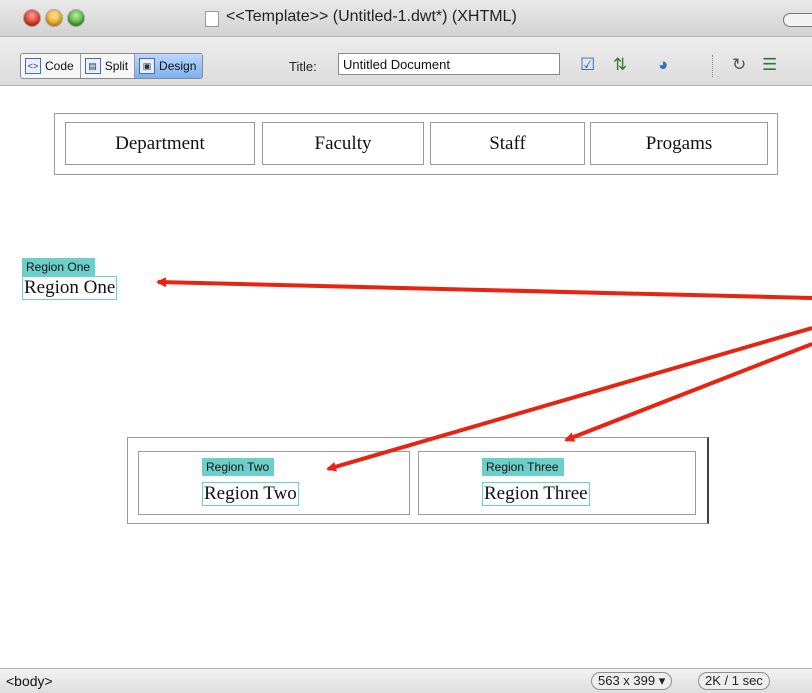 The width and height of the screenshot is (812, 693). I want to click on design-view-icon: ▣, so click(147, 66).